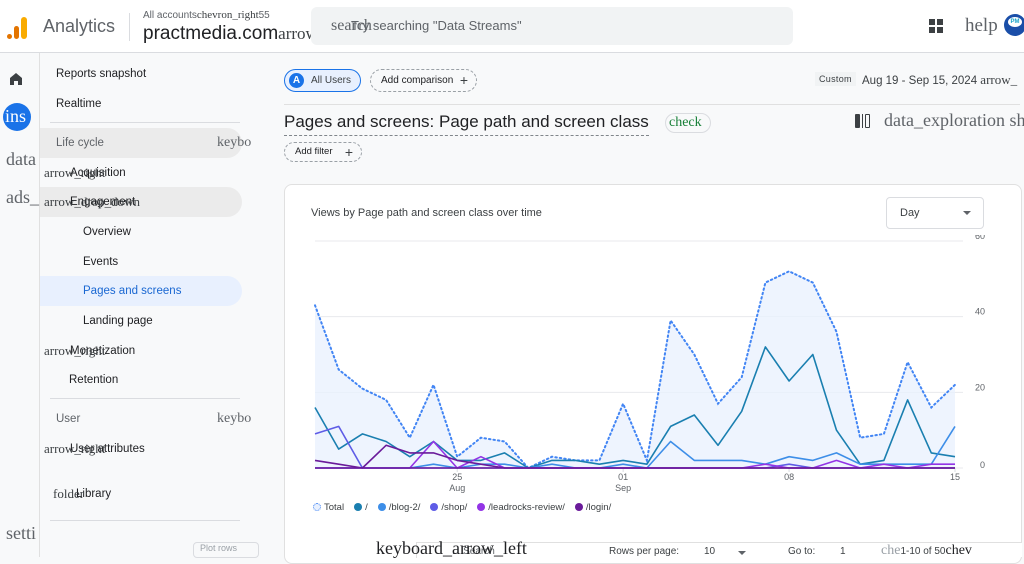  I want to click on nav-item-reports-snapshot: Reports snapshot, so click(141, 74).